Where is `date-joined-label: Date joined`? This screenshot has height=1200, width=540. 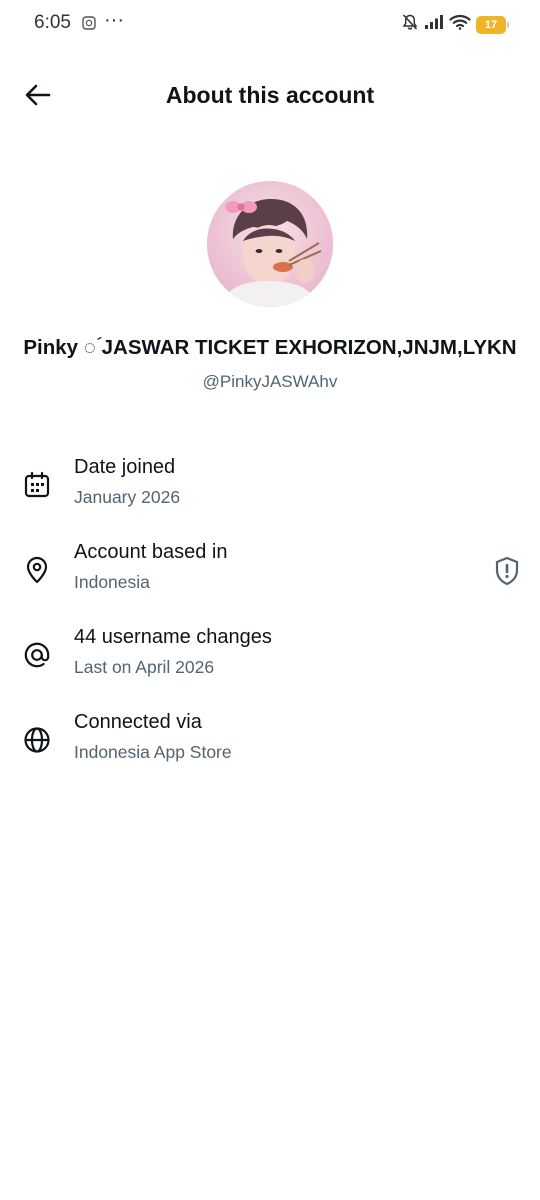
date-joined-label: Date joined is located at coordinates (125, 467).